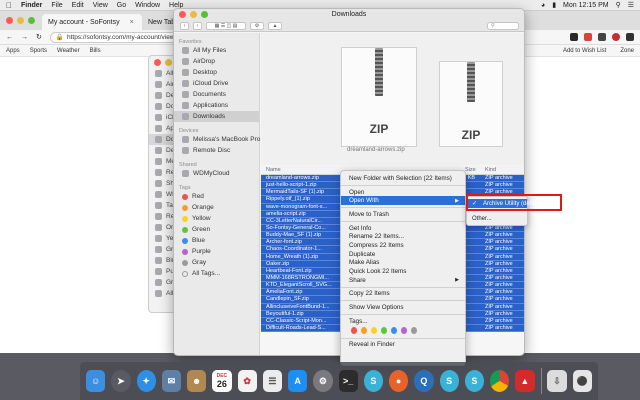 The width and height of the screenshot is (640, 400). I want to click on menu-item-show-view-options: Show View Options, so click(403, 307).